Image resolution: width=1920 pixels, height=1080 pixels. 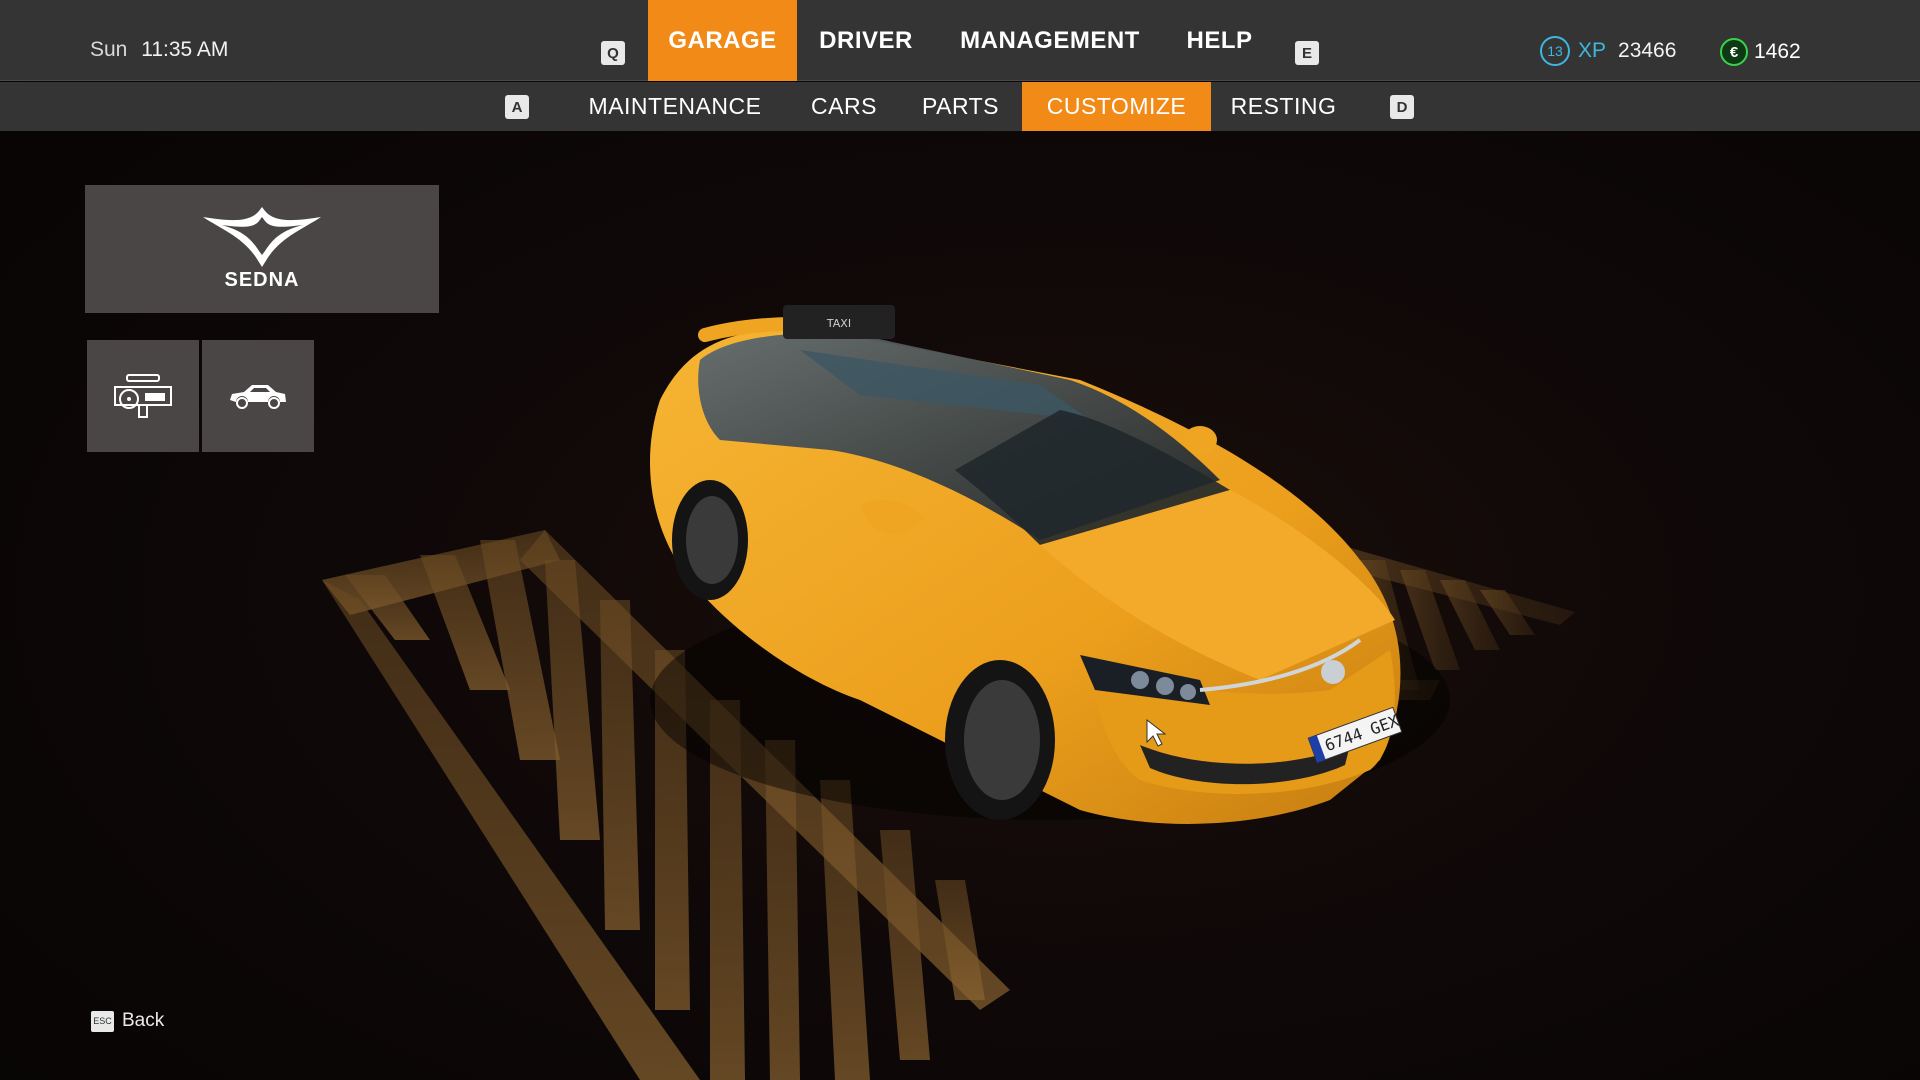 What do you see at coordinates (613, 53) in the screenshot?
I see `prev-main-tab-key: Q` at bounding box center [613, 53].